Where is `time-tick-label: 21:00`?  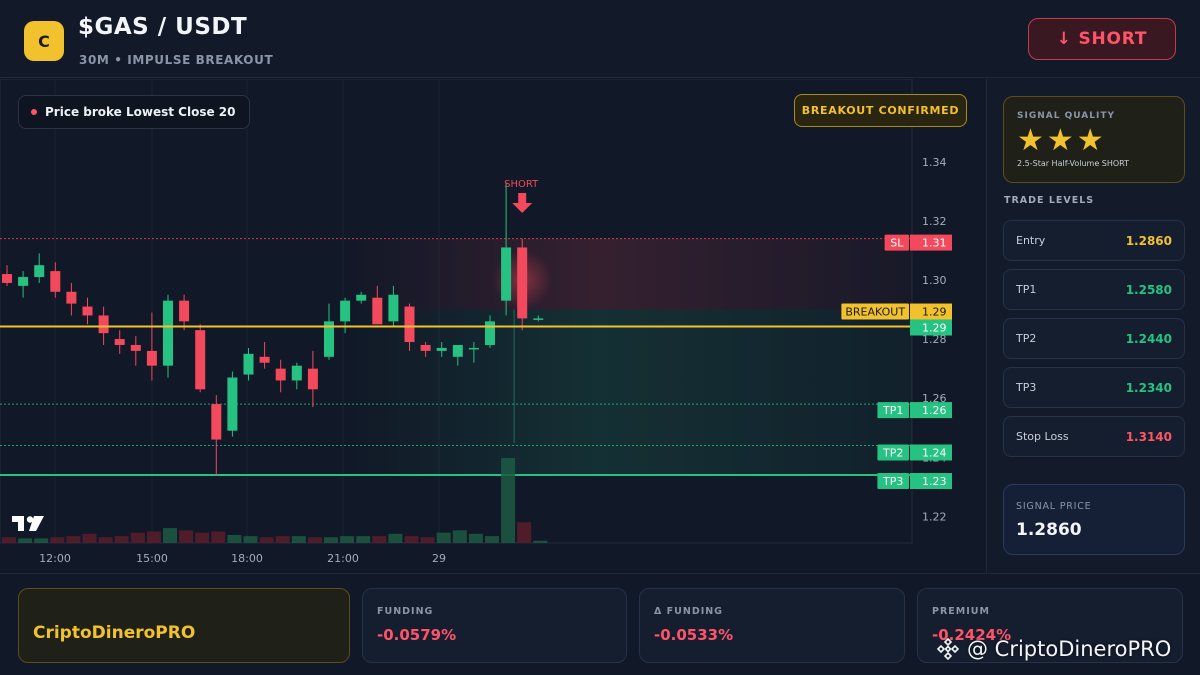
time-tick-label: 21:00 is located at coordinates (343, 558).